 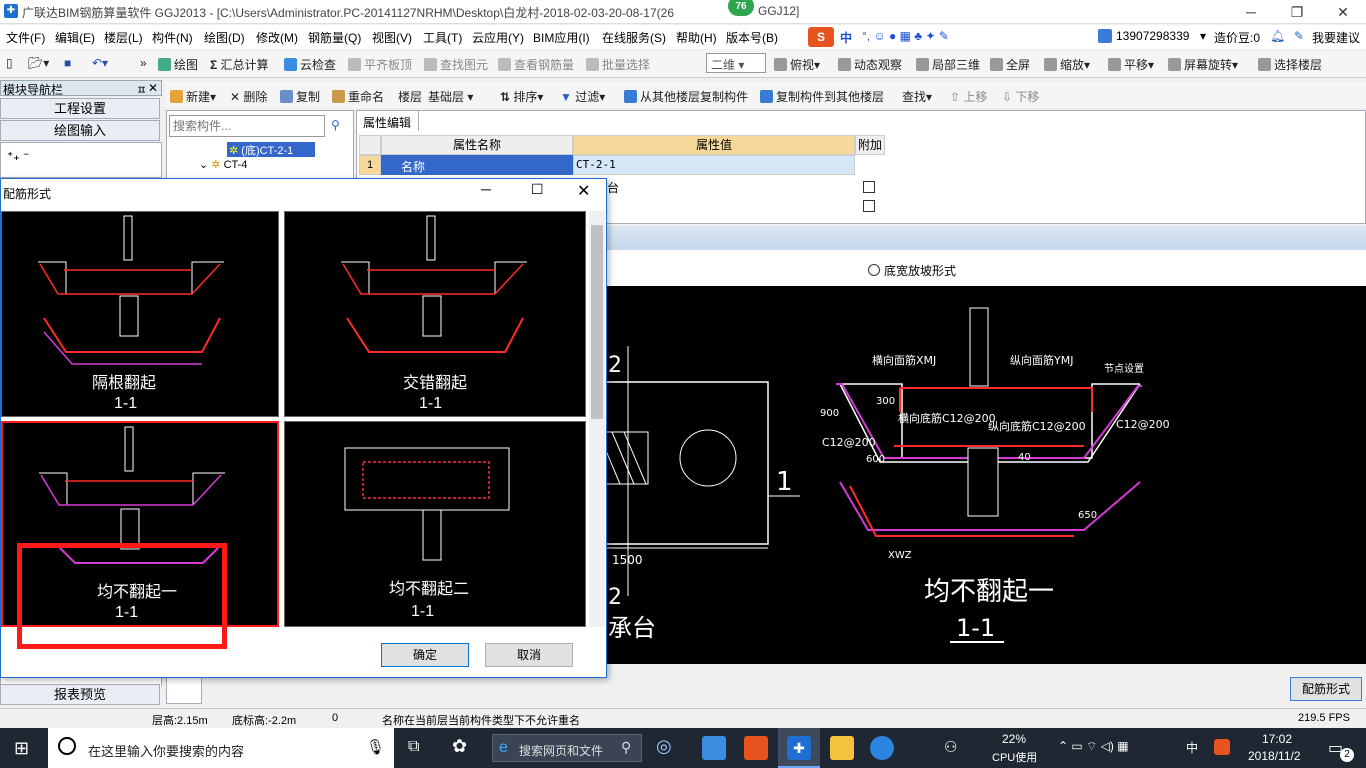 What do you see at coordinates (664, 746) in the screenshot?
I see `app-icon-1: ◎` at bounding box center [664, 746].